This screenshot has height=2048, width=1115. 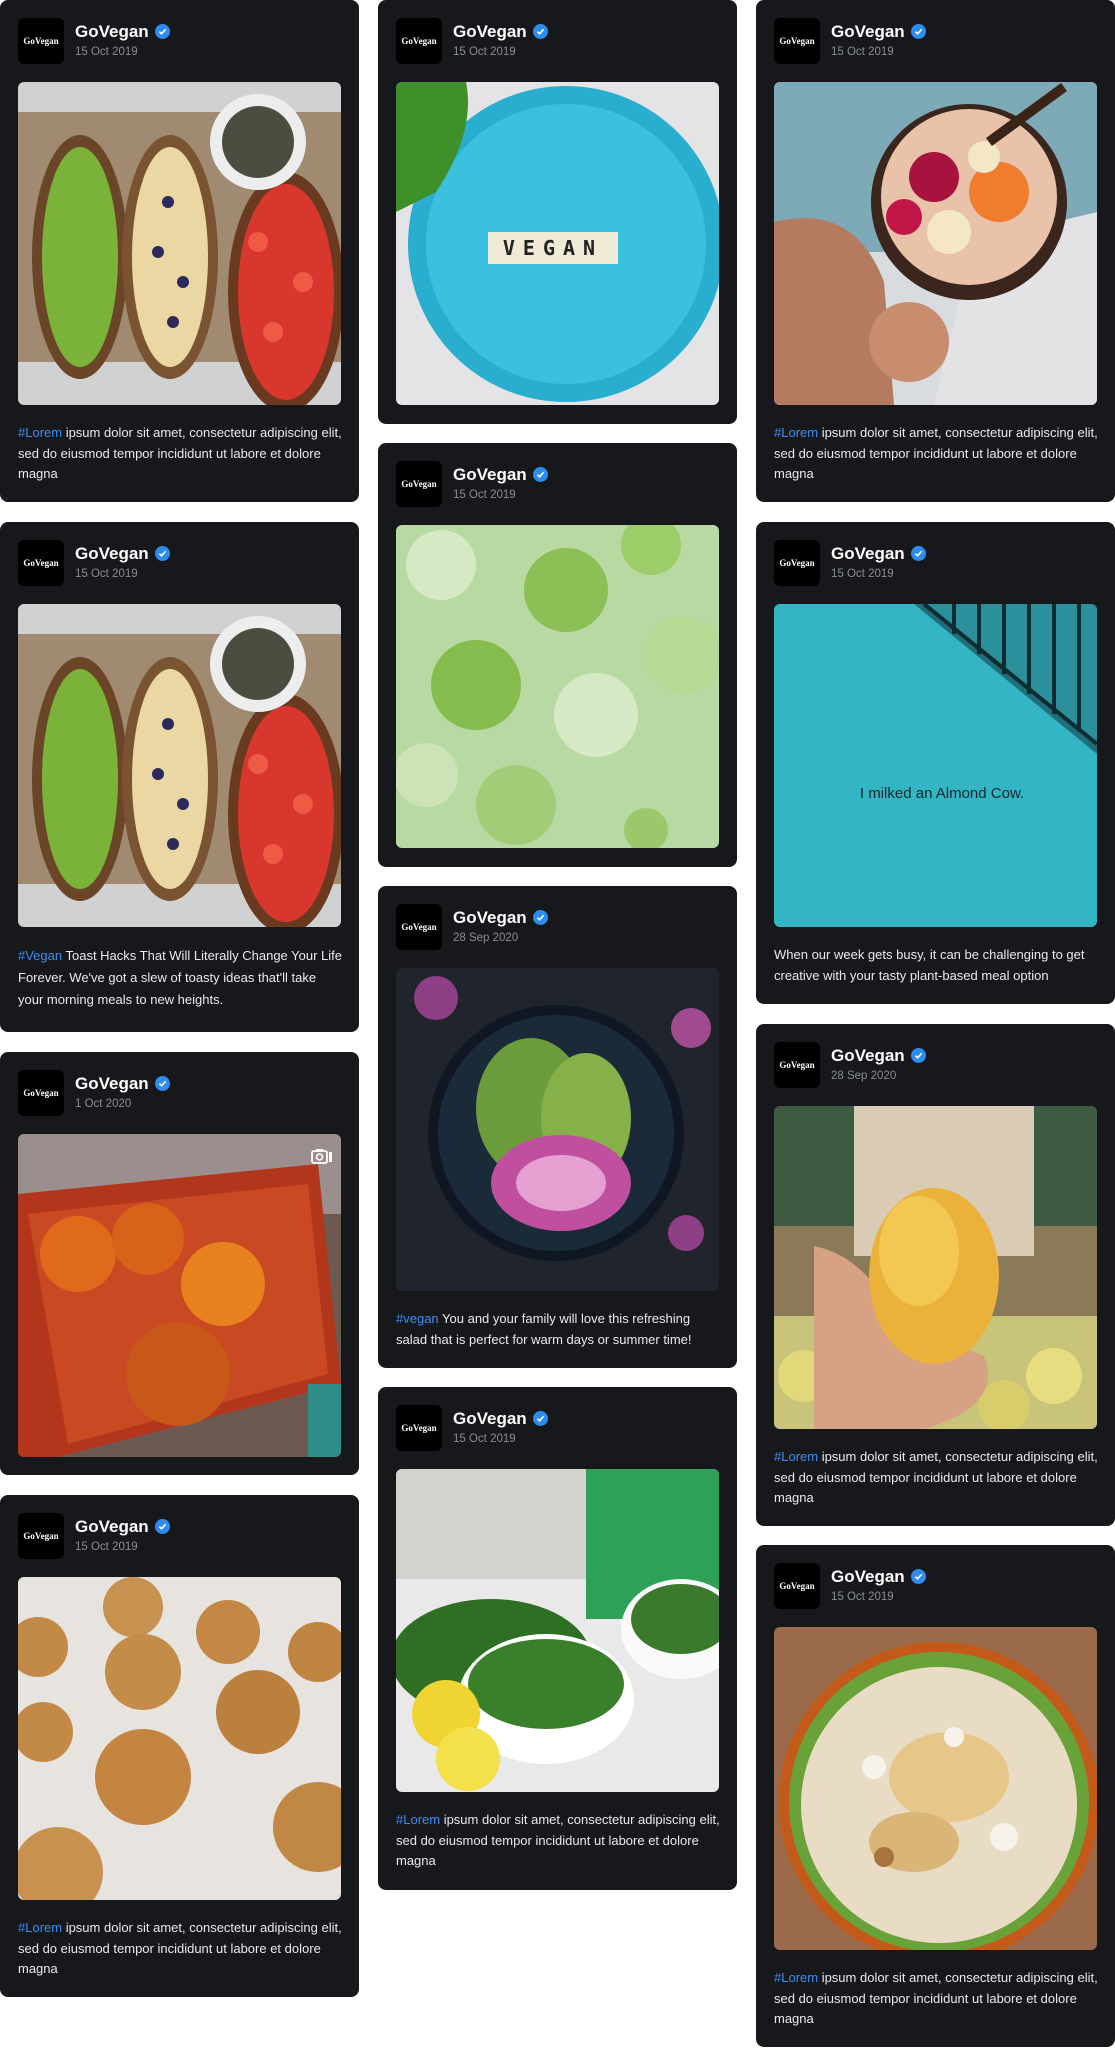 I want to click on post-image-kale-bowls, so click(x=557, y=1630).